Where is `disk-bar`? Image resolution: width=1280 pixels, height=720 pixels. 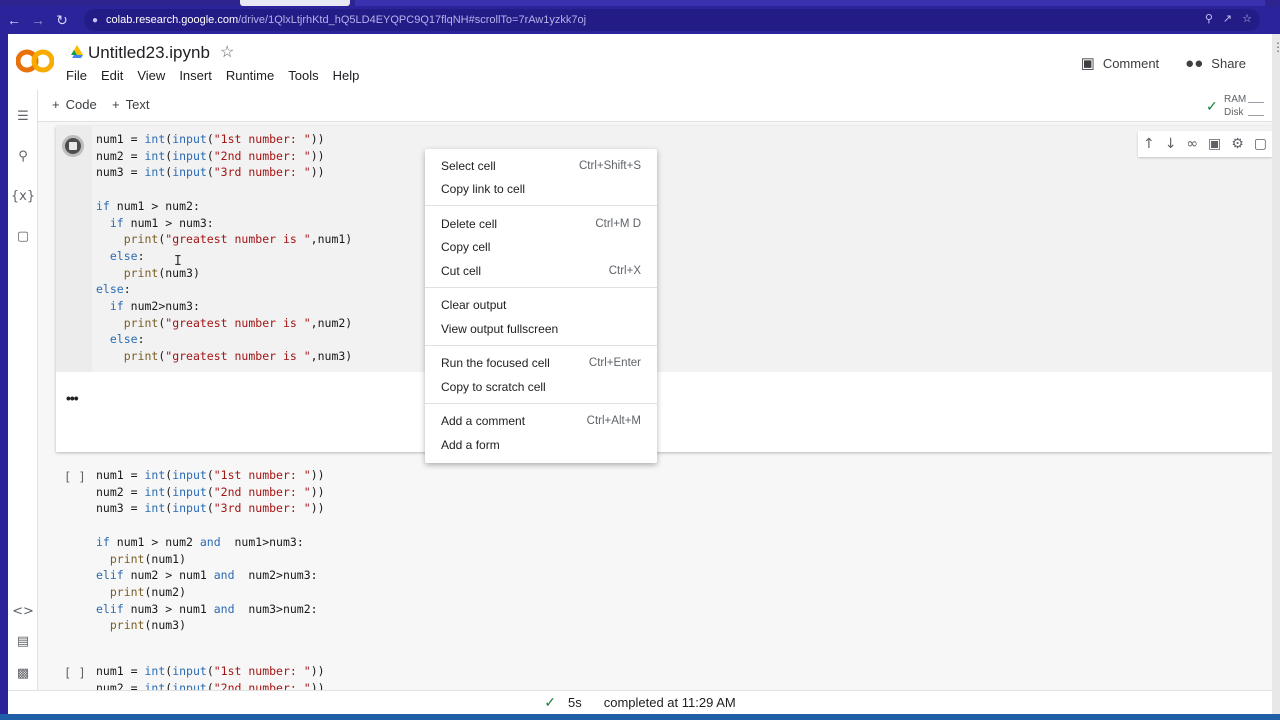
disk-bar is located at coordinates (1256, 115).